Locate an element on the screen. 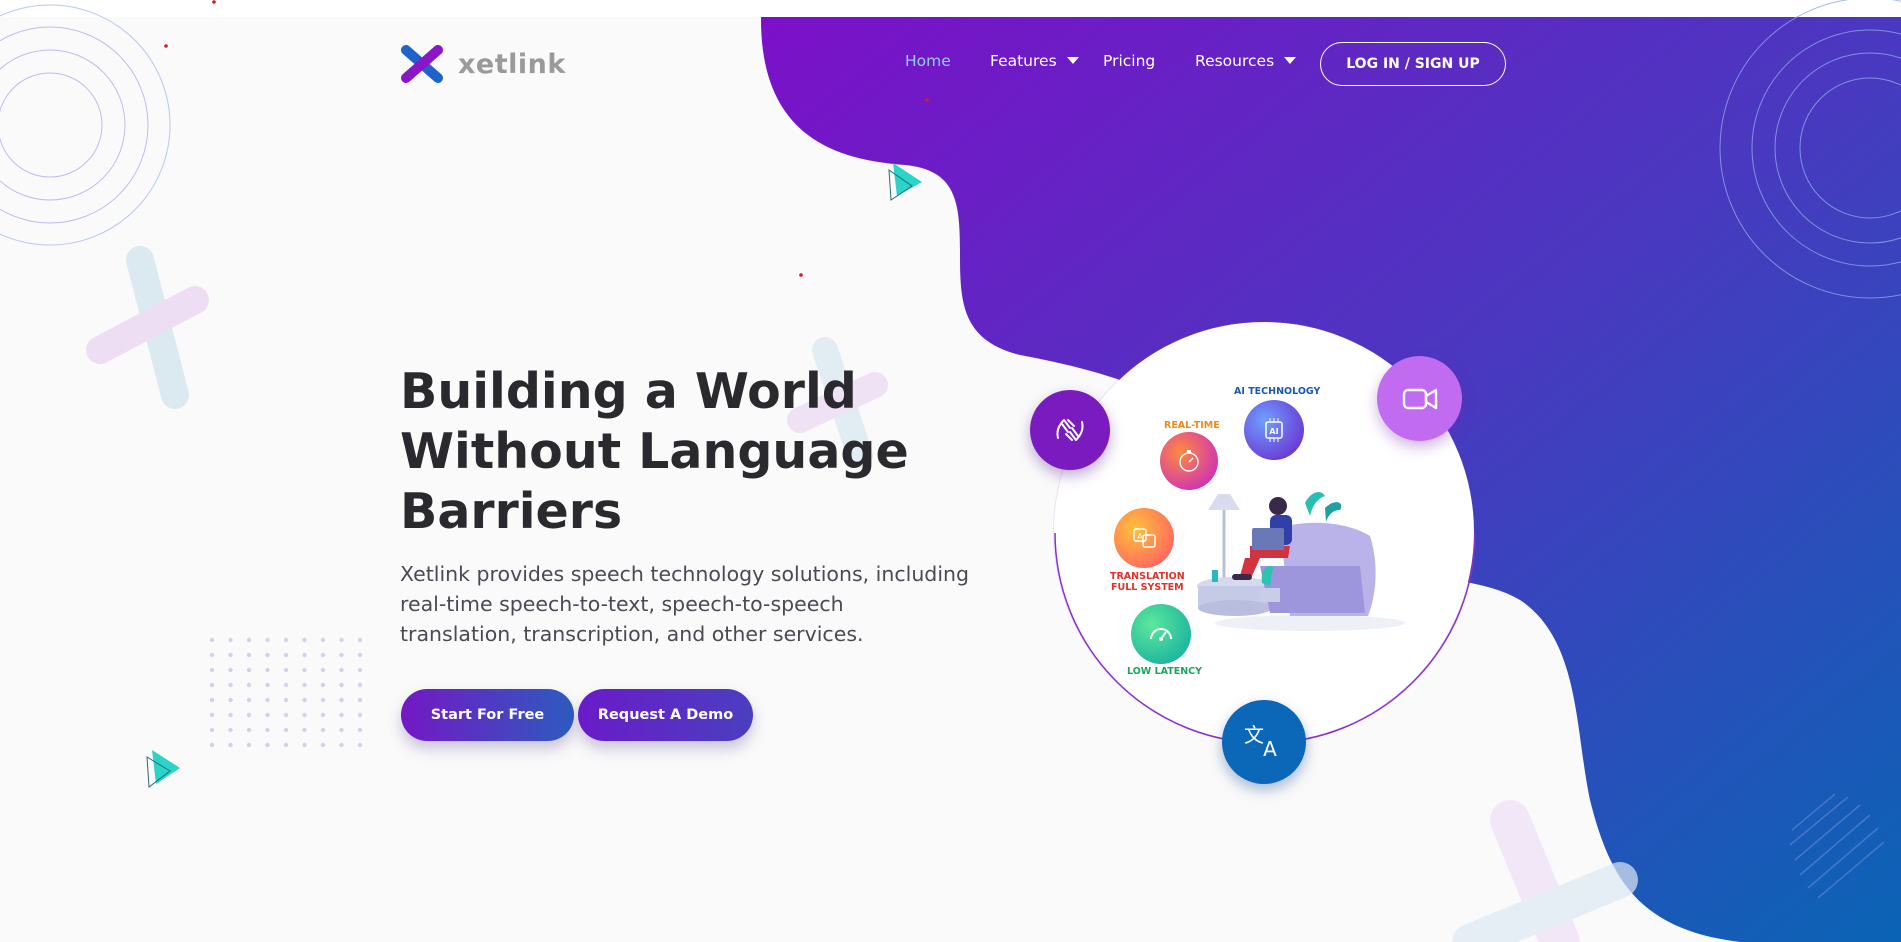  translate-bubble-icon: A is located at coordinates (1144, 538).